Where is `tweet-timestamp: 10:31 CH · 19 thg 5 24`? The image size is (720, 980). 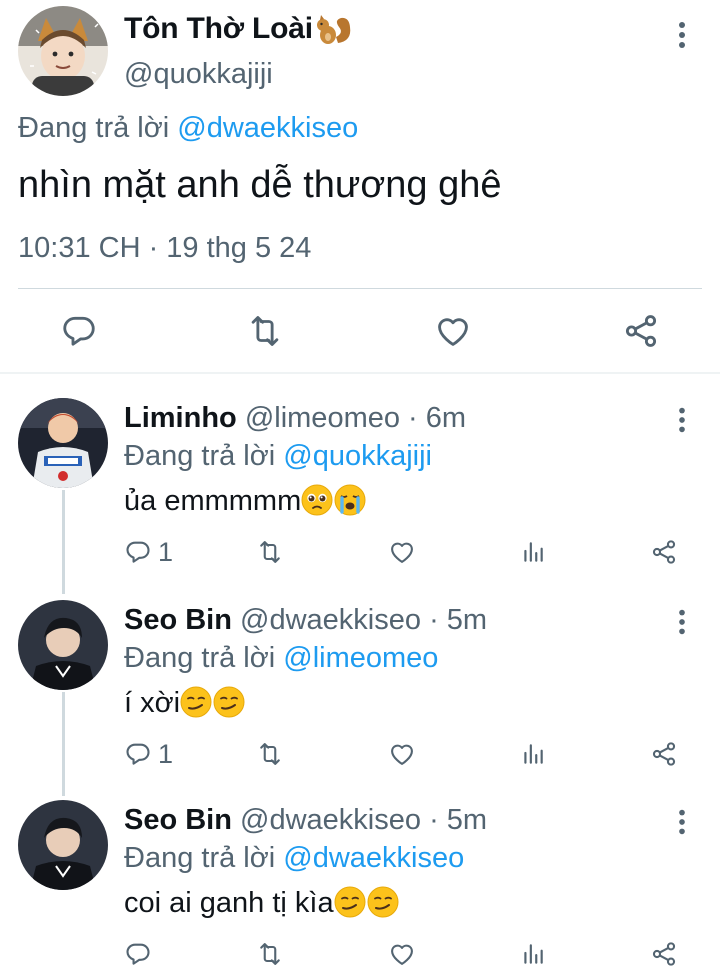
tweet-timestamp: 10:31 CH · 19 thg 5 24 is located at coordinates (164, 248).